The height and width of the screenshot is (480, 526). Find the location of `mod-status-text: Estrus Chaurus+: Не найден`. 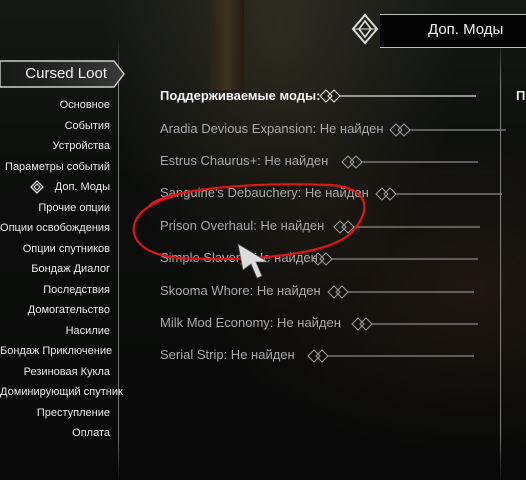

mod-status-text: Estrus Chaurus+: Не найден is located at coordinates (244, 161).